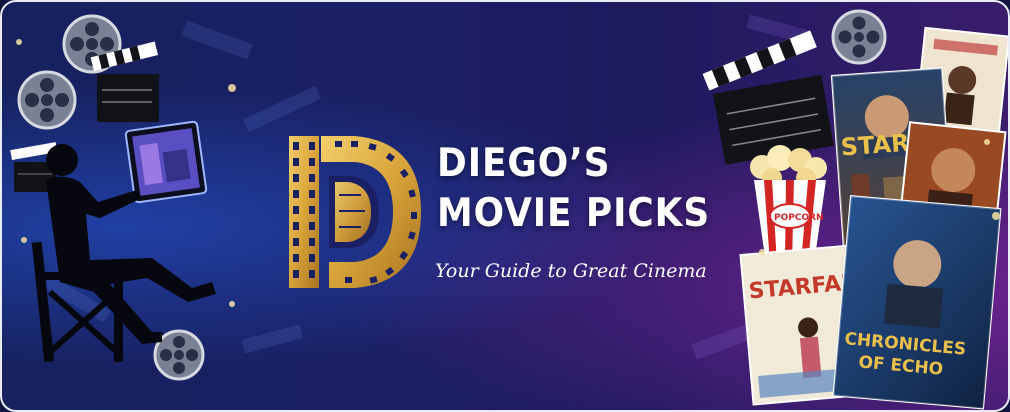 This screenshot has width=1010, height=412. Describe the element at coordinates (788, 204) in the screenshot. I see `popcorn-icon: POPCORN` at that location.